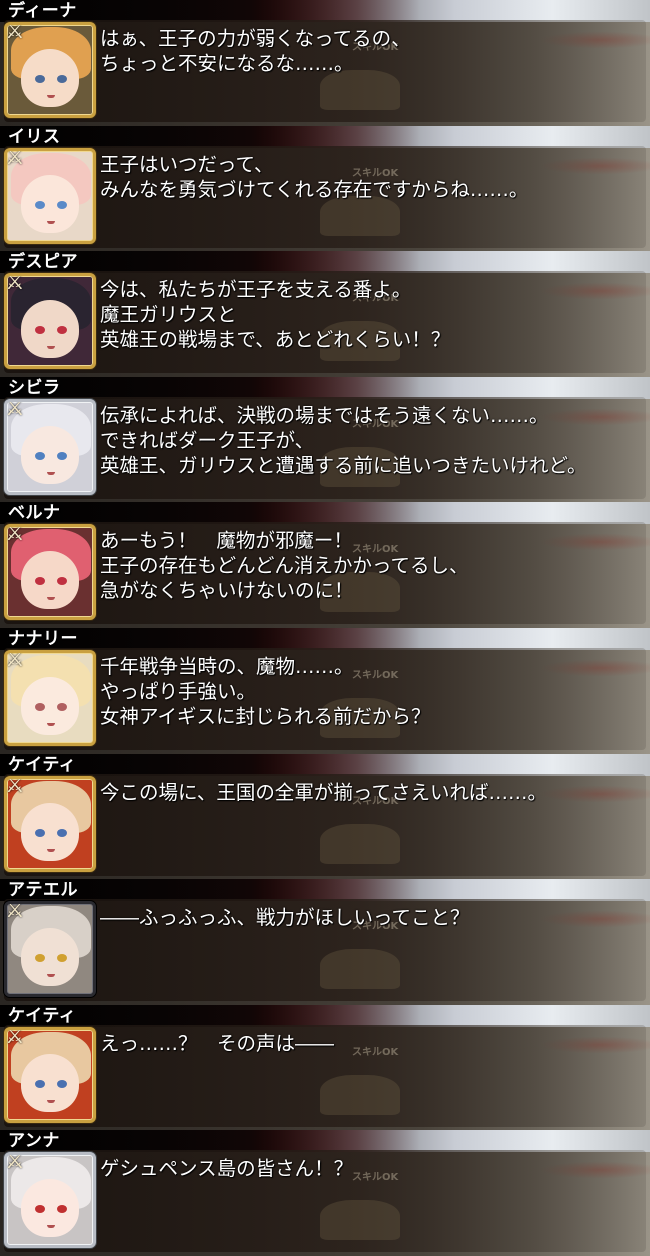 This screenshot has height=1256, width=650. What do you see at coordinates (34, 136) in the screenshot?
I see `speaker-name: イリス` at bounding box center [34, 136].